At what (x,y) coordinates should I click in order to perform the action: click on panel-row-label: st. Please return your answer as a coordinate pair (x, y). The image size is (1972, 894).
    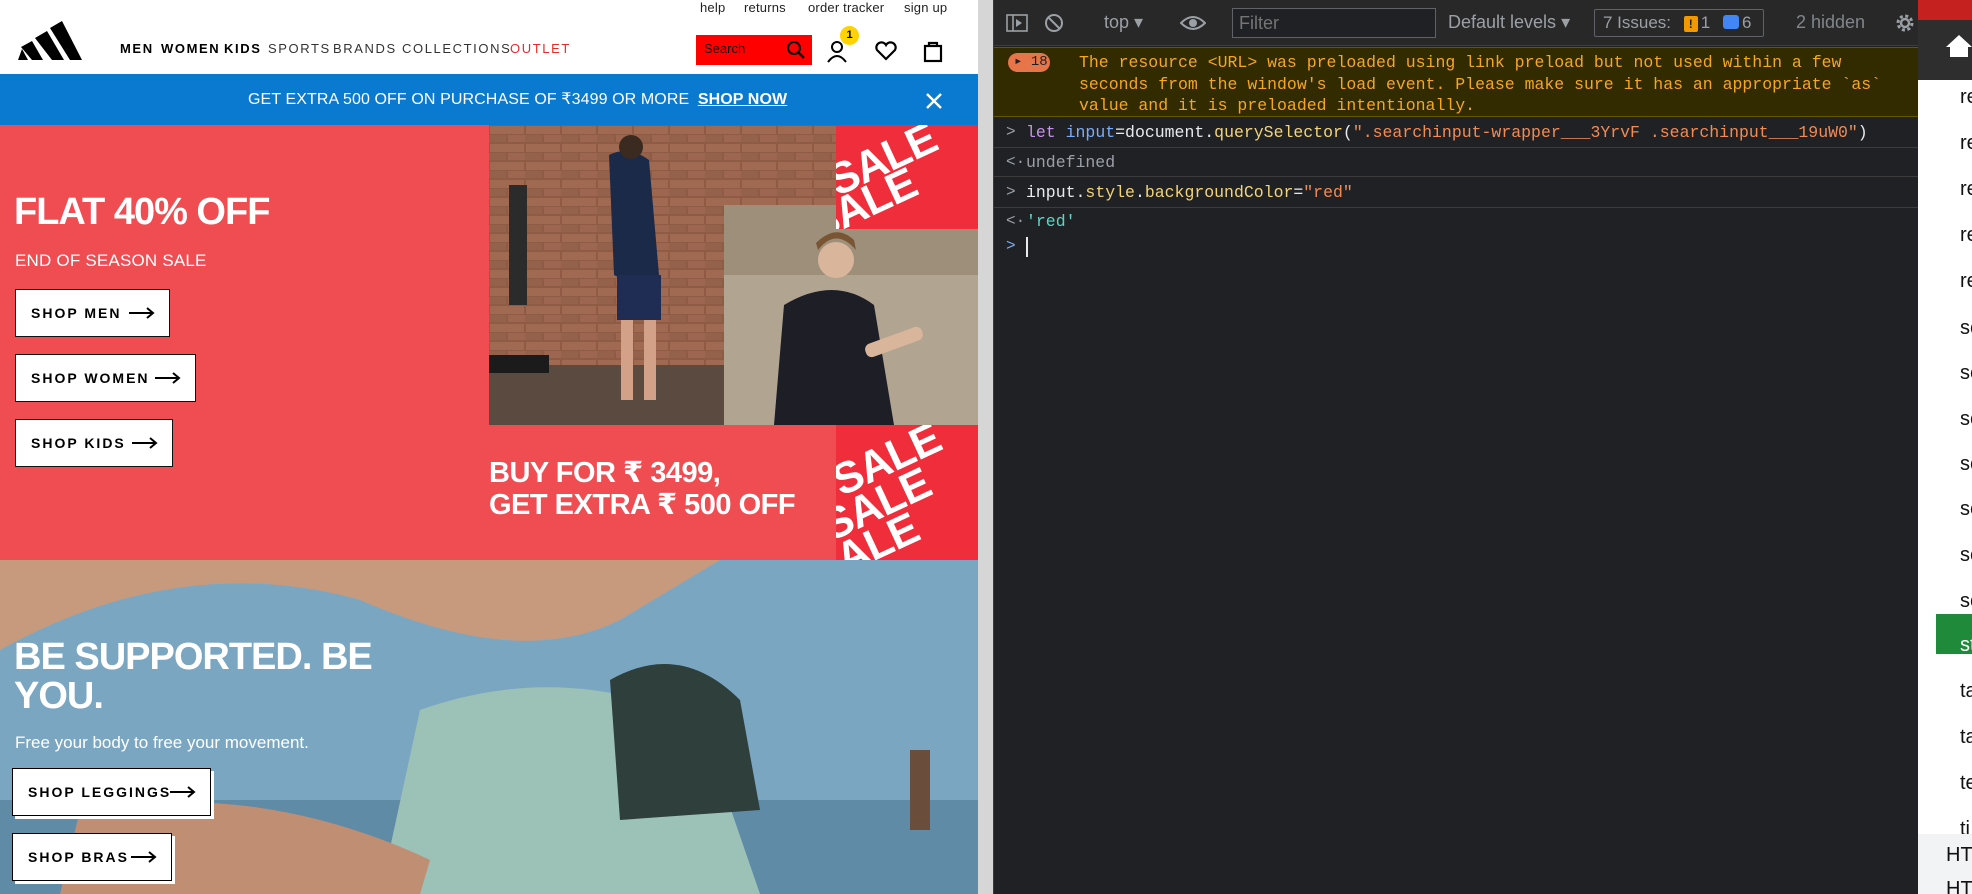
    Looking at the image, I should click on (1966, 645).